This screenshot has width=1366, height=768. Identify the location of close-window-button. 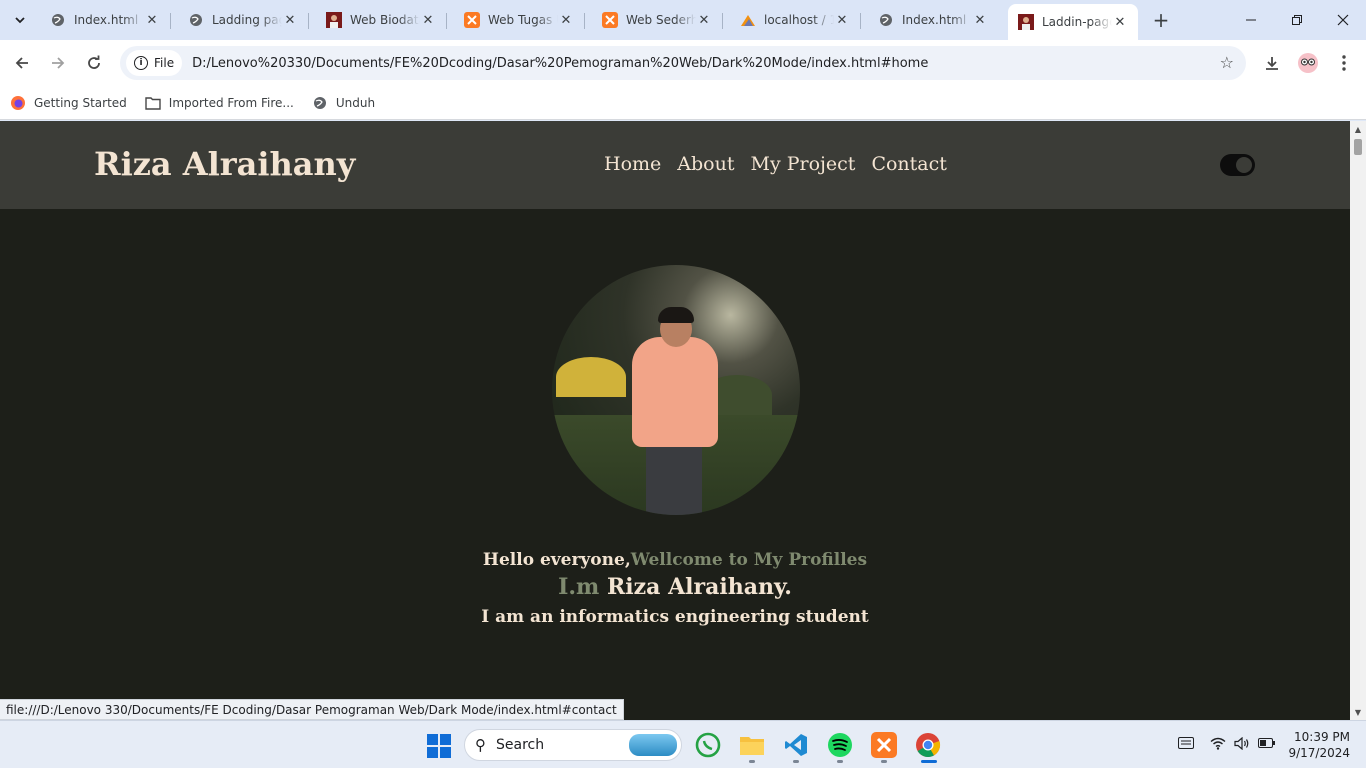
(1343, 20).